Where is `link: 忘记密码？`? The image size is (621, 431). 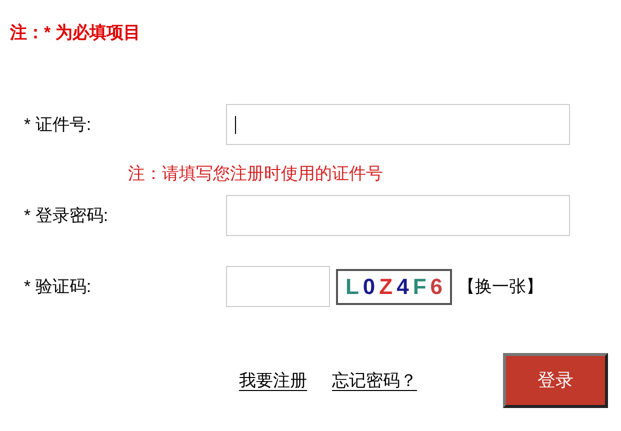 link: 忘记密码？ is located at coordinates (374, 381).